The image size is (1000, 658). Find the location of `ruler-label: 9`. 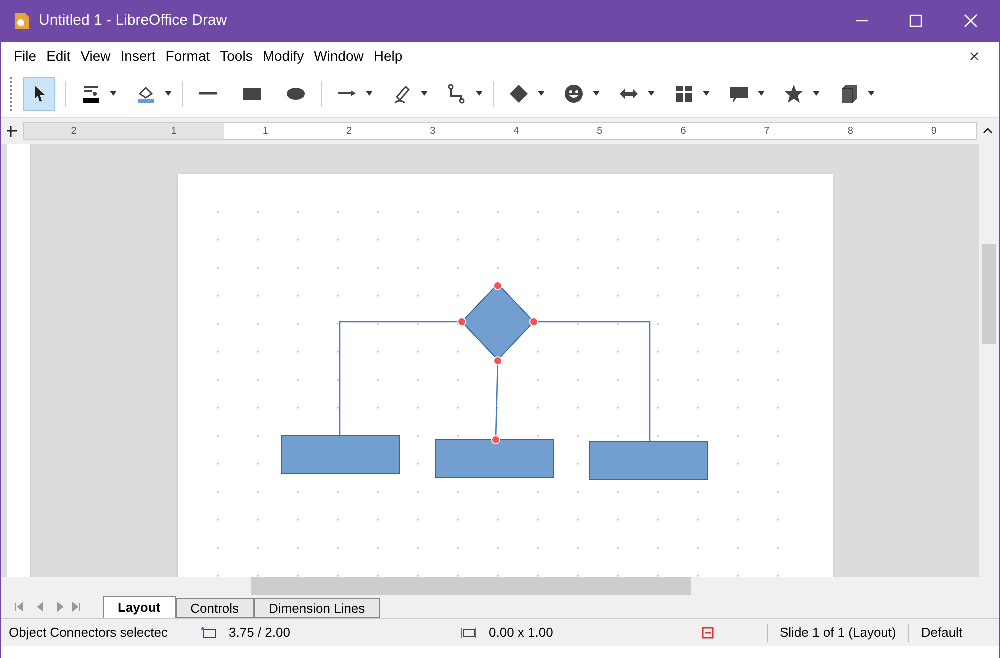

ruler-label: 9 is located at coordinates (934, 131).